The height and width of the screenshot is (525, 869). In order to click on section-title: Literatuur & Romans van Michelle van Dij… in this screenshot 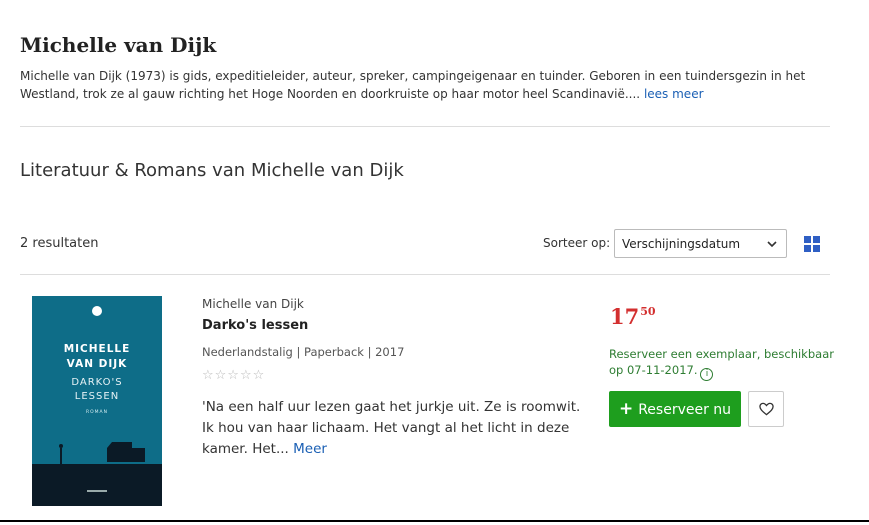, I will do `click(212, 170)`.